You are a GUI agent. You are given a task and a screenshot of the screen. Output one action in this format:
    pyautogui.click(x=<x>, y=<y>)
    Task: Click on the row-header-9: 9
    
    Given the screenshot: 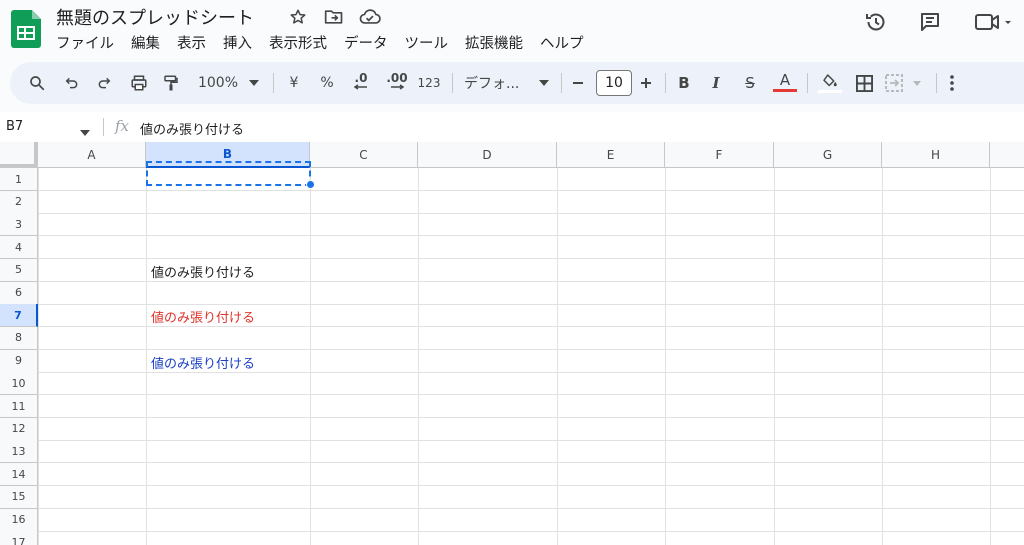 What is the action you would take?
    pyautogui.click(x=19, y=361)
    